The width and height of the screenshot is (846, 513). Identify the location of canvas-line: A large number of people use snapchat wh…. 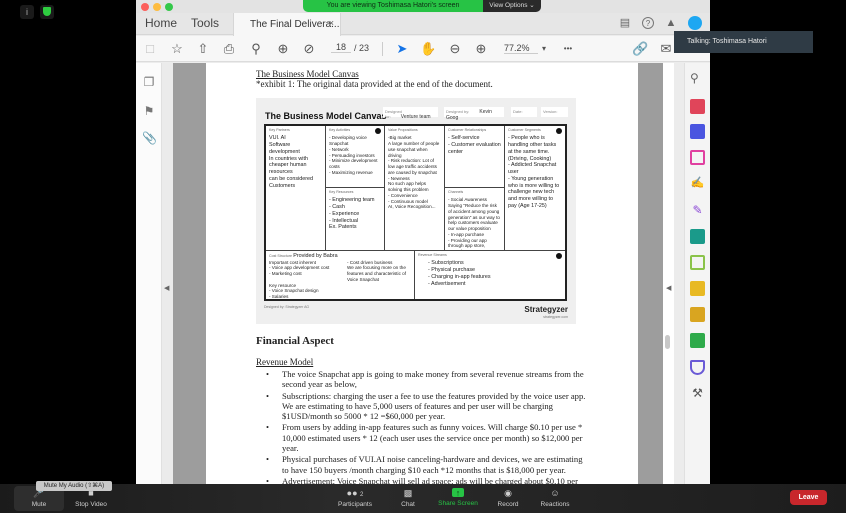
(414, 149).